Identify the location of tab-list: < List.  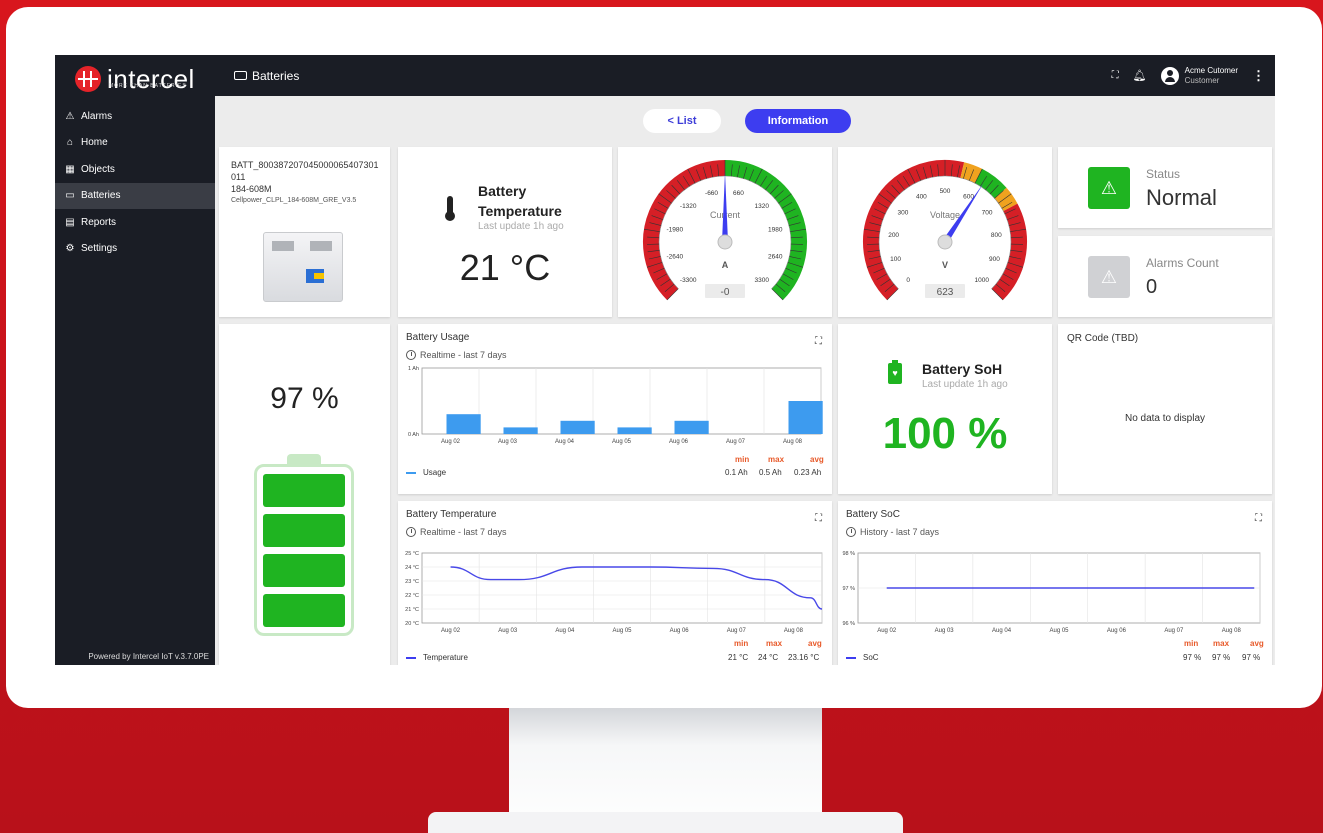
(682, 121).